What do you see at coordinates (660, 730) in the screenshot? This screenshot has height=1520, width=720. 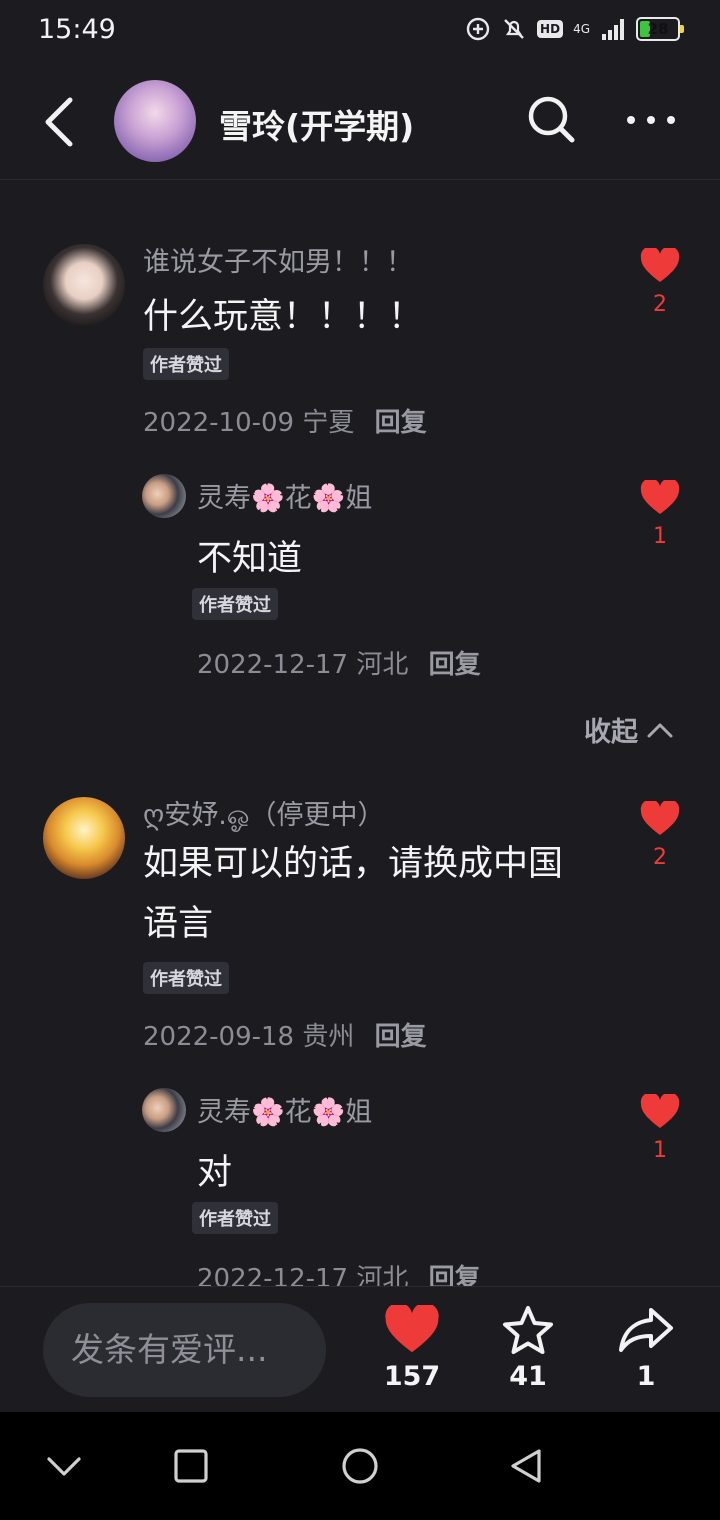 I see `chevron-up-icon` at bounding box center [660, 730].